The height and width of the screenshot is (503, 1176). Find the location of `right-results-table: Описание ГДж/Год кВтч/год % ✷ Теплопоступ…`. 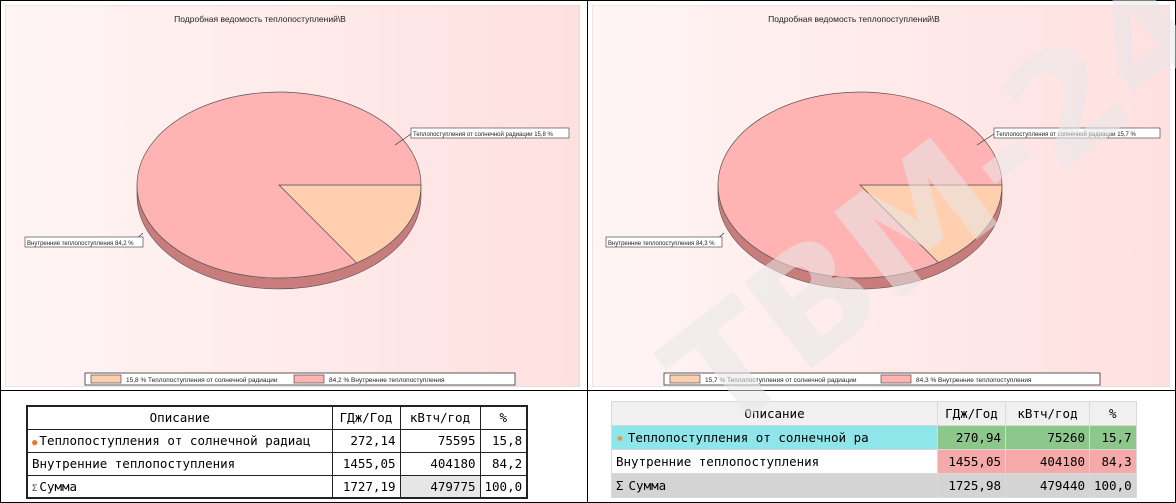

right-results-table: Описание ГДж/Год кВтч/год % ✷ Теплопоступ… is located at coordinates (874, 449).